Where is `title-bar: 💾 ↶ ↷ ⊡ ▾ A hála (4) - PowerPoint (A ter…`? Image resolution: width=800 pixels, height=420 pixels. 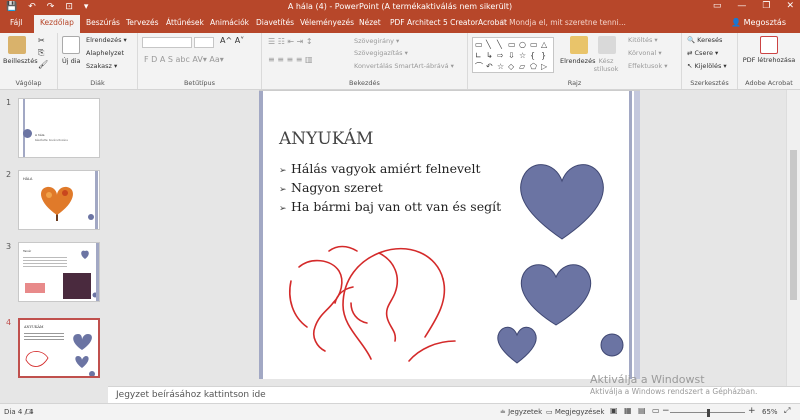 title-bar: 💾 ↶ ↷ ⊡ ▾ A hála (4) - PowerPoint (A ter… is located at coordinates (400, 7).